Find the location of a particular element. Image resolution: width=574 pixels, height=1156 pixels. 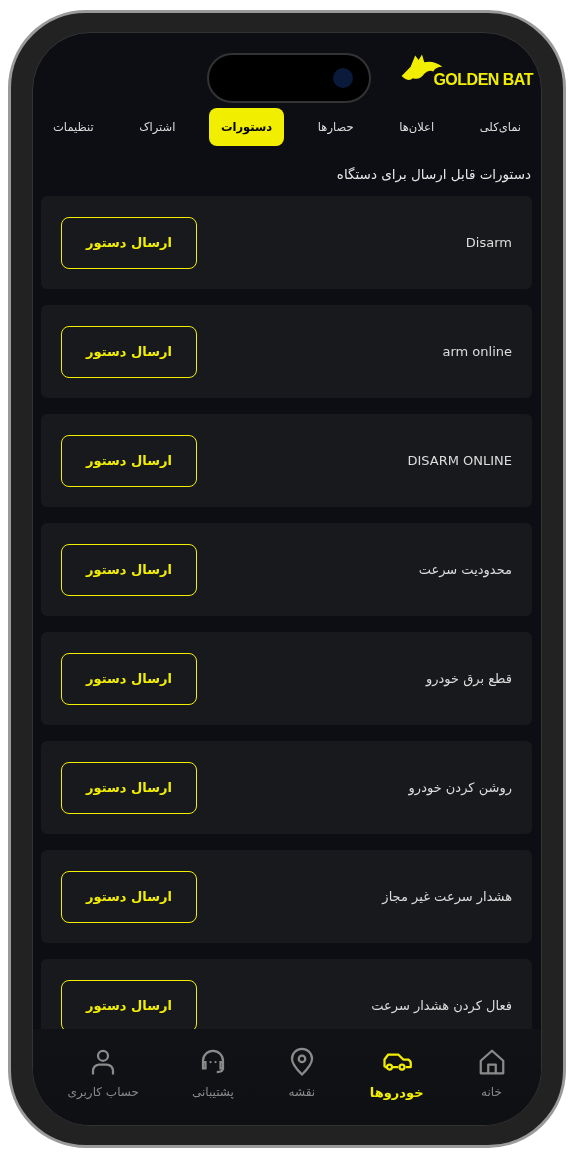

tab: حصارها is located at coordinates (335, 127).